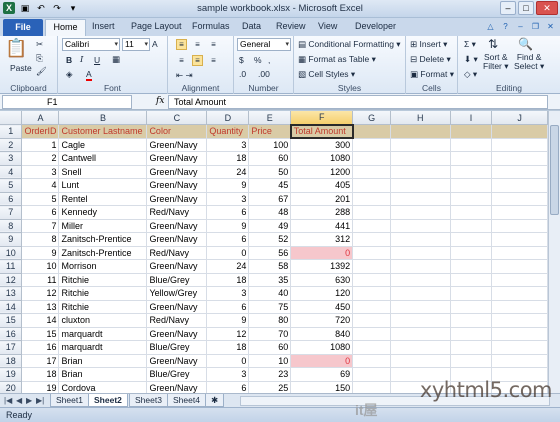  What do you see at coordinates (322, 374) in the screenshot?
I see `cell-f19: 69` at bounding box center [322, 374].